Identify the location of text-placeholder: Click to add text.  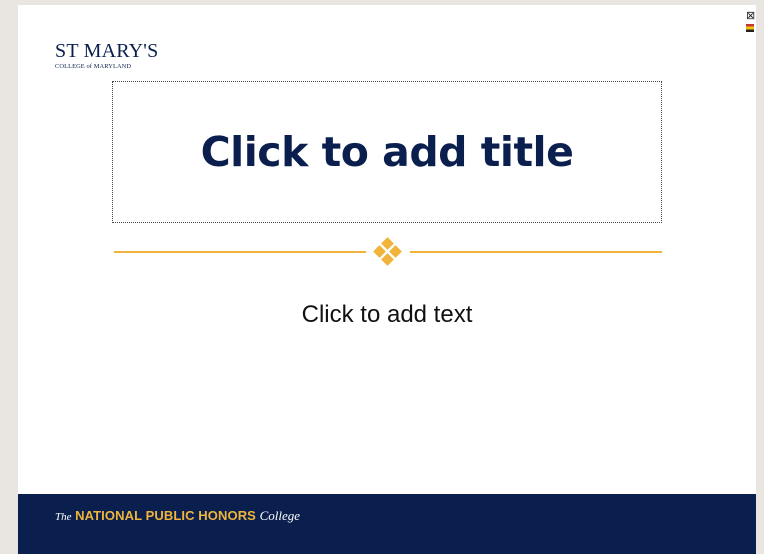
(387, 315).